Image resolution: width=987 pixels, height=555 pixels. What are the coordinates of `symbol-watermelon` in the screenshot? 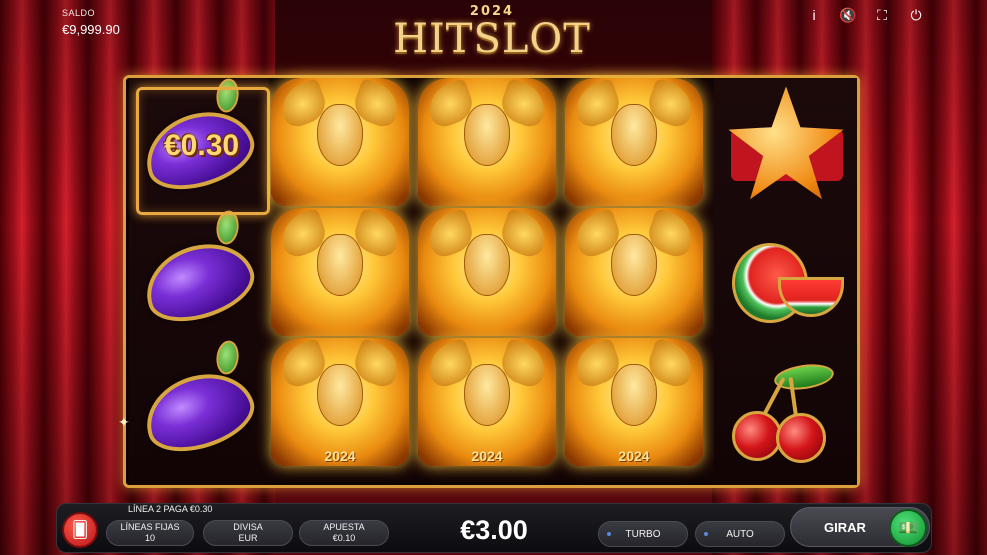 It's located at (786, 282).